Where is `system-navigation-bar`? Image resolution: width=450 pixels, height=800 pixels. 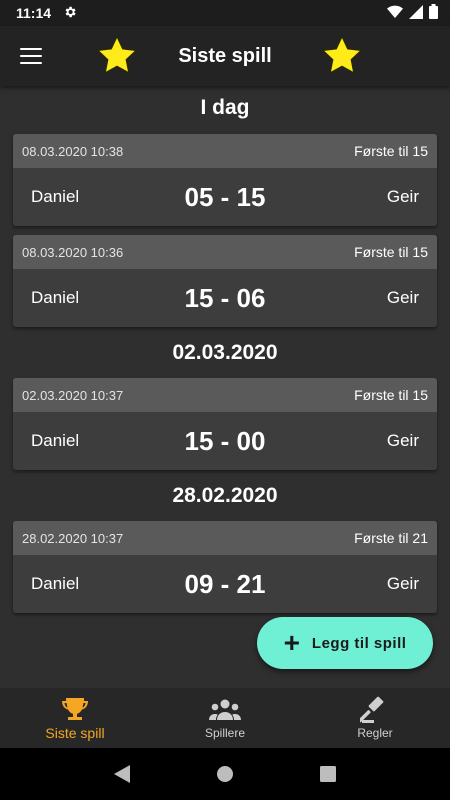 system-navigation-bar is located at coordinates (225, 774).